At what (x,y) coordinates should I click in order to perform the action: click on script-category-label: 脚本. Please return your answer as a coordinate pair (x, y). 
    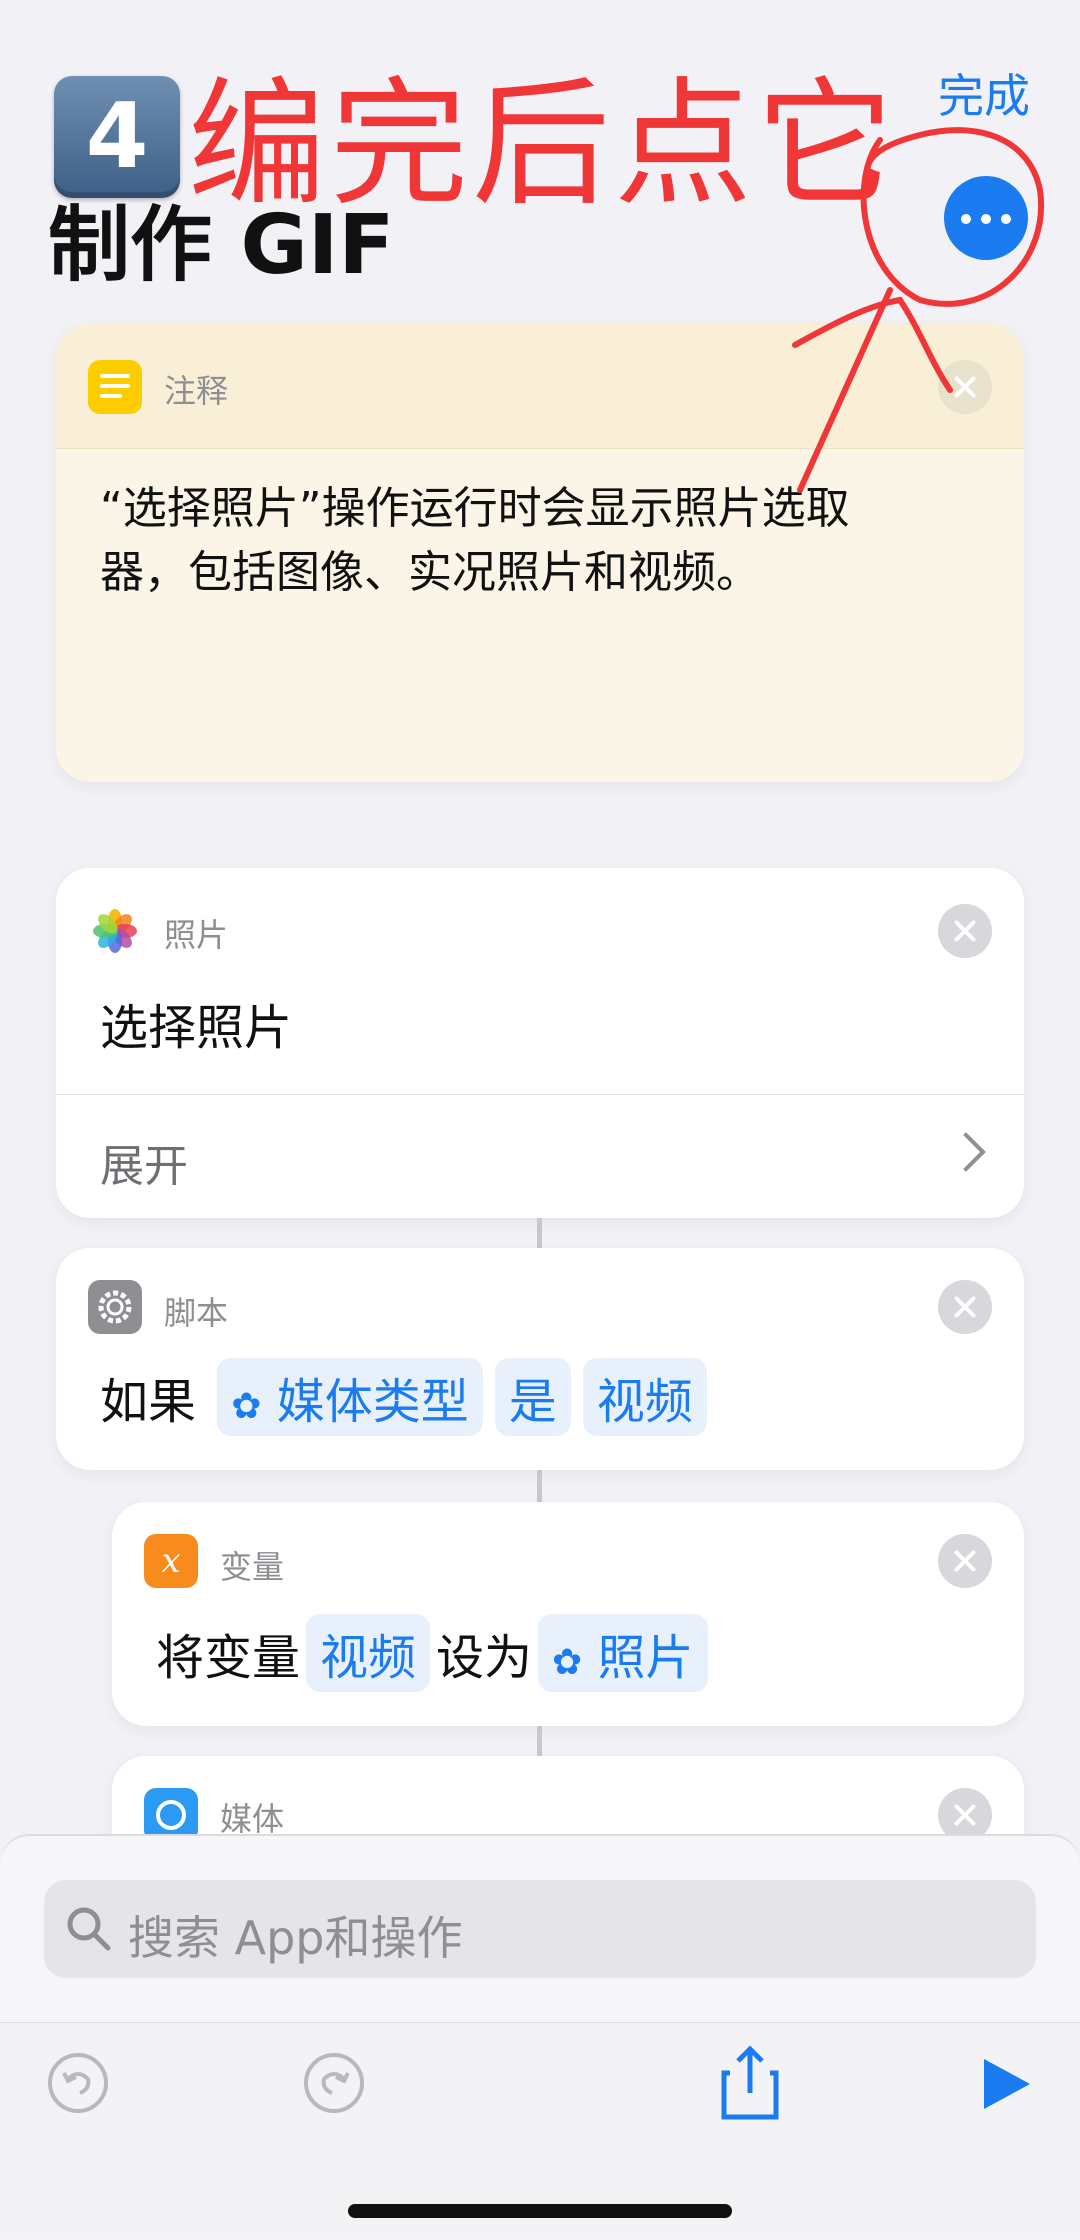
    Looking at the image, I should click on (196, 1313).